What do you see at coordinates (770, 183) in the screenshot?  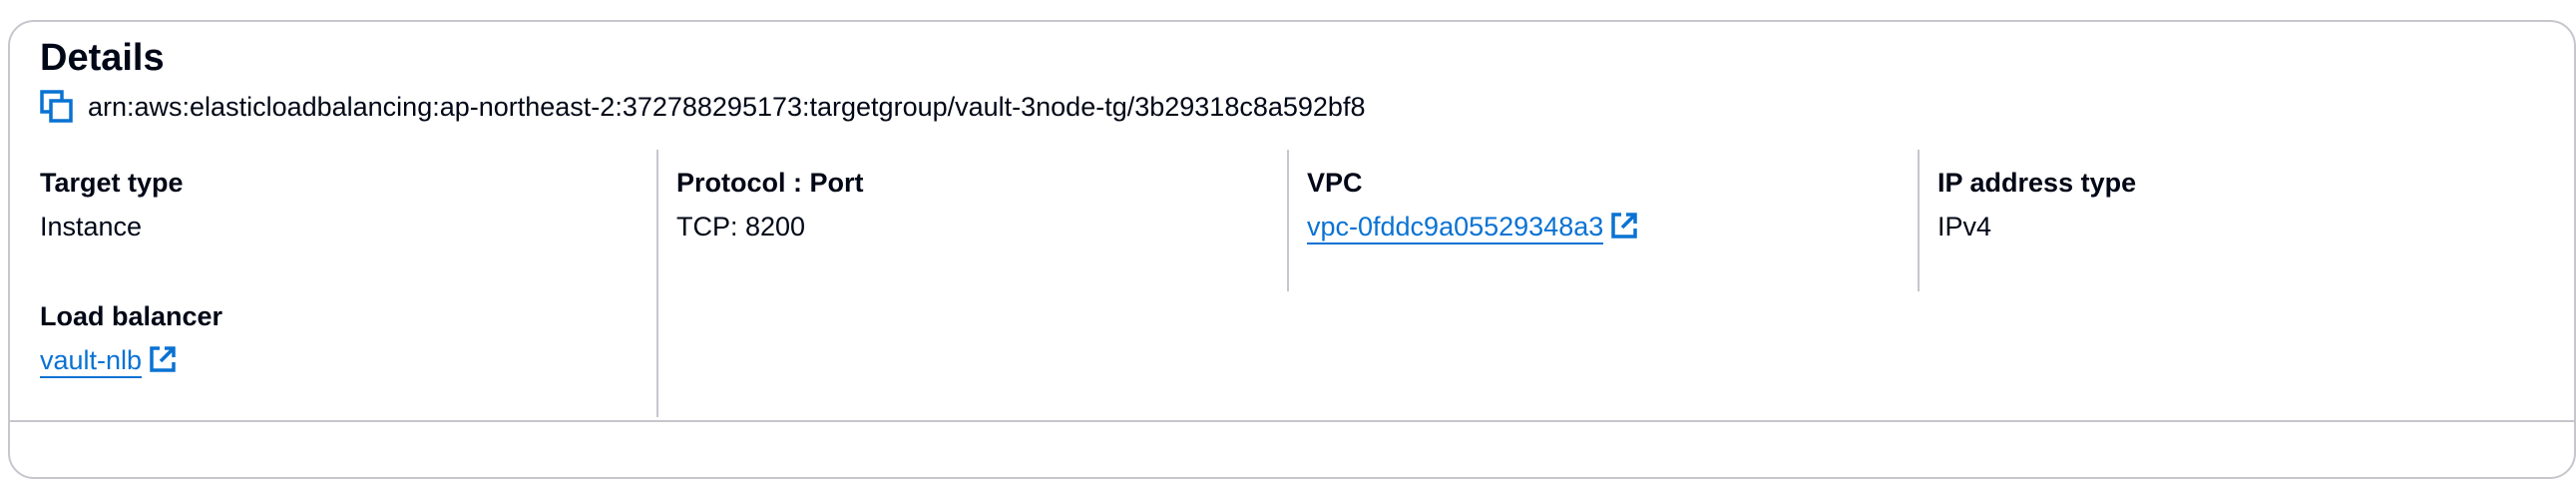 I see `protocol-port-label: Protocol : Port` at bounding box center [770, 183].